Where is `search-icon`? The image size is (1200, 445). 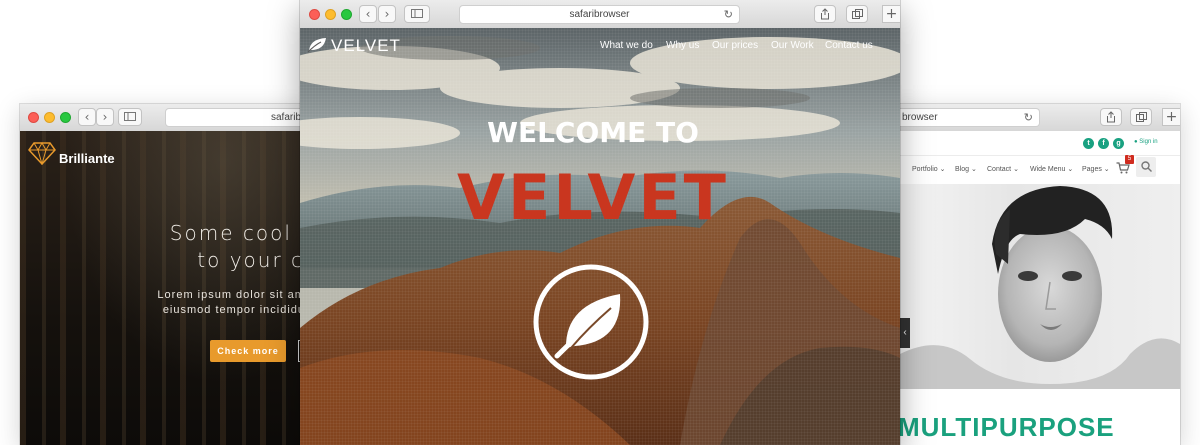 search-icon is located at coordinates (1146, 166).